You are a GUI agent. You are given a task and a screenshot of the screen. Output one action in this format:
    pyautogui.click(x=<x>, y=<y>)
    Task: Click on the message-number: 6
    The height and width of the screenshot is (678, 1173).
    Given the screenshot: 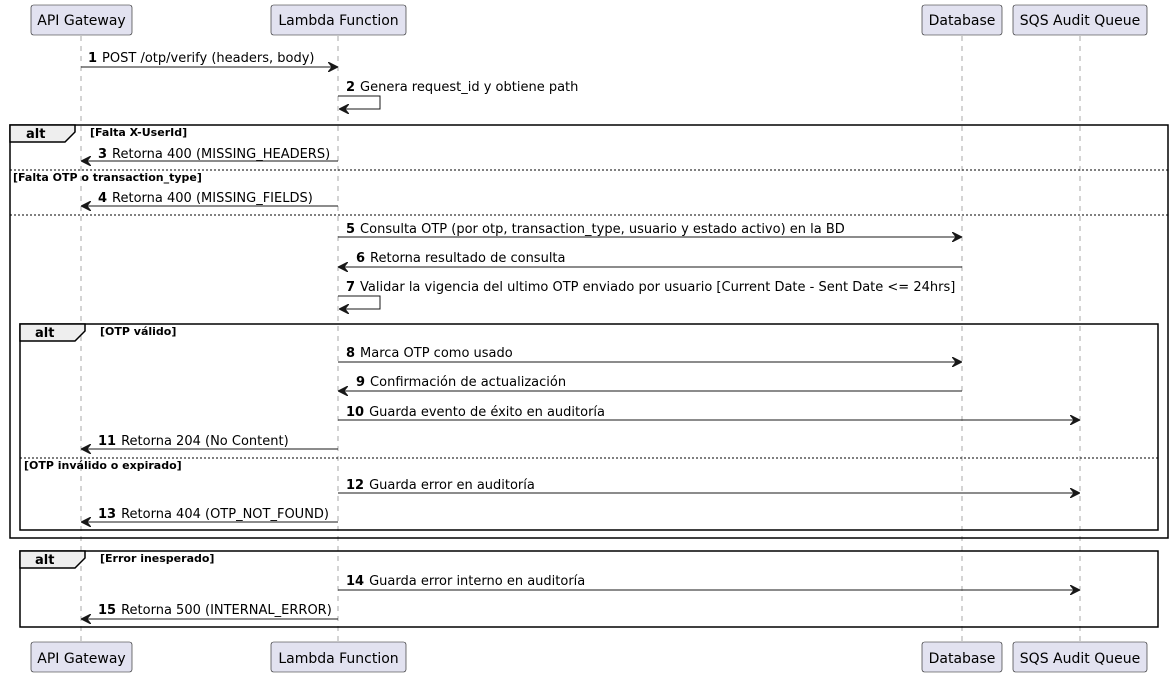 What is the action you would take?
    pyautogui.click(x=360, y=258)
    